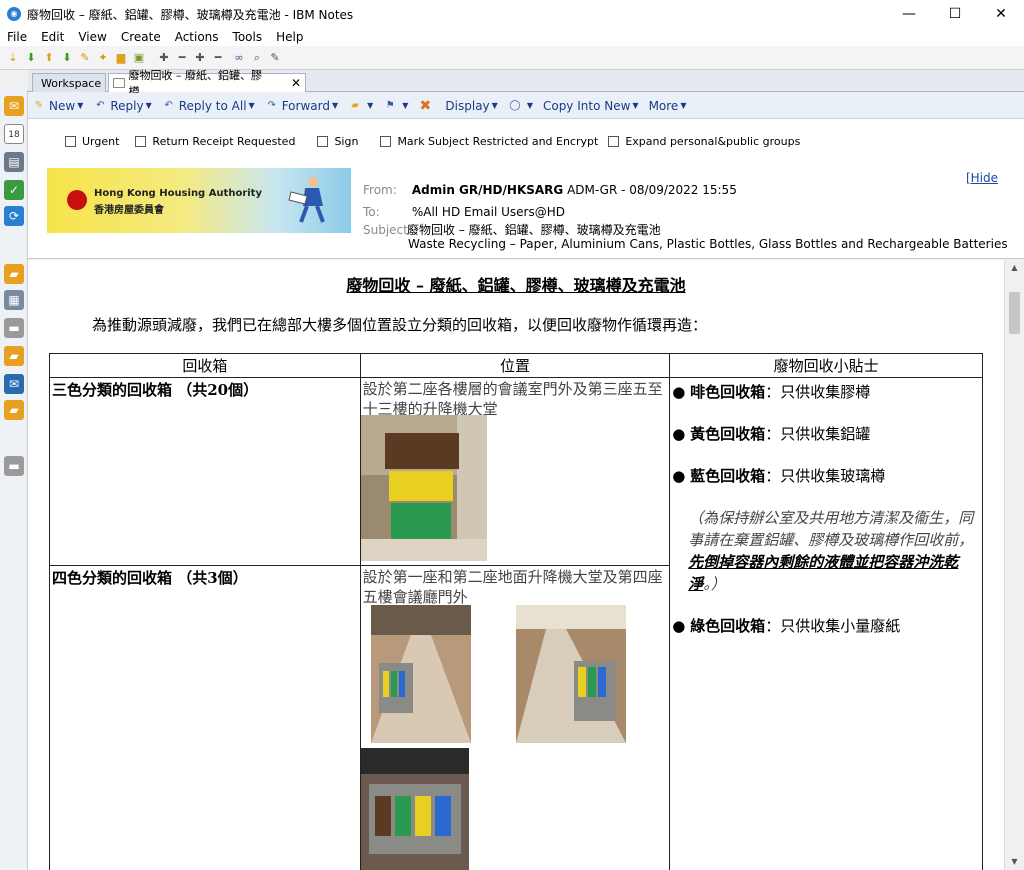  Describe the element at coordinates (31, 58) in the screenshot. I see `arrow-down-icon: ⬇` at that location.